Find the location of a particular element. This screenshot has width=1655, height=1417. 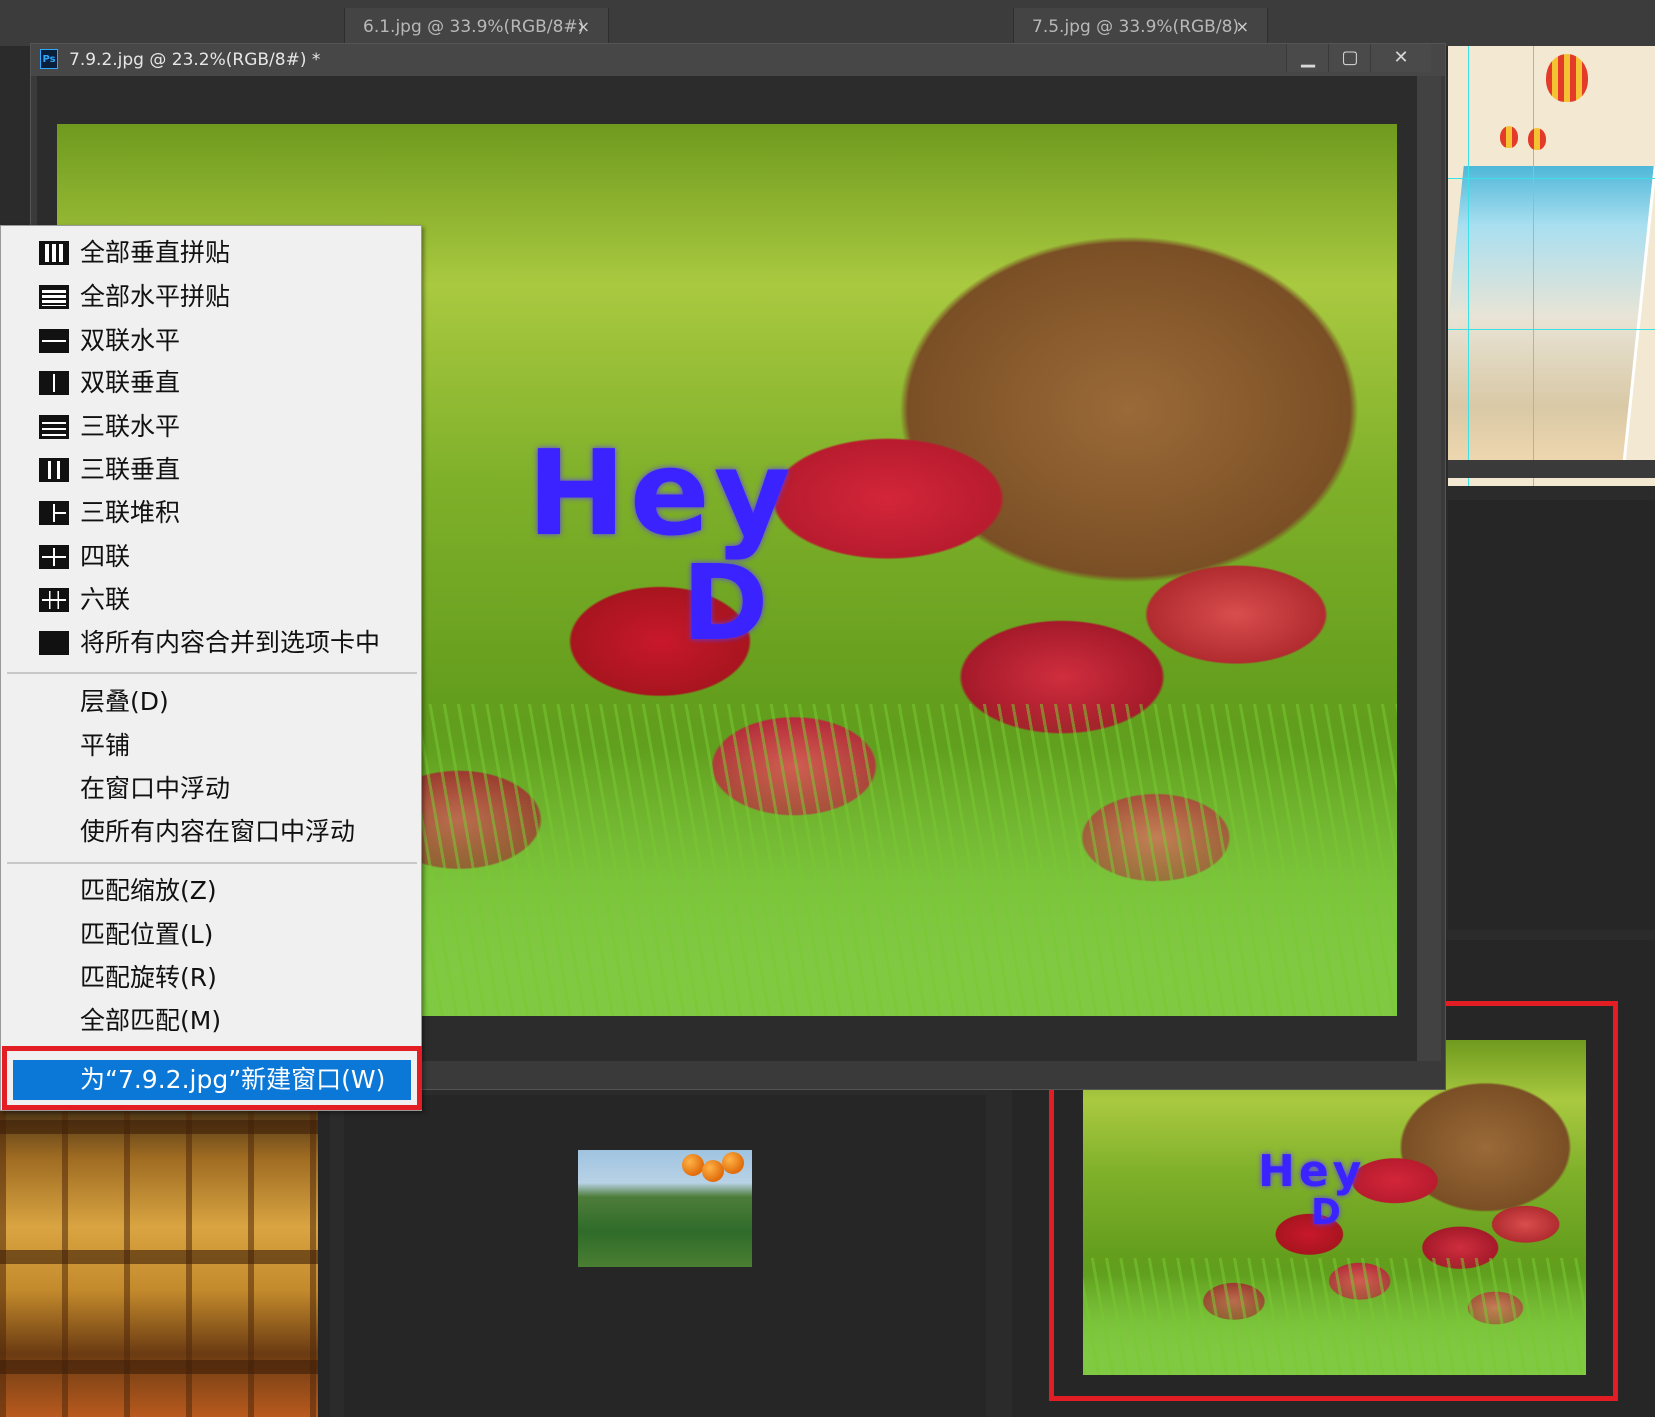

menu-item-float-in-window: 在窗口中浮动 is located at coordinates (211, 789).